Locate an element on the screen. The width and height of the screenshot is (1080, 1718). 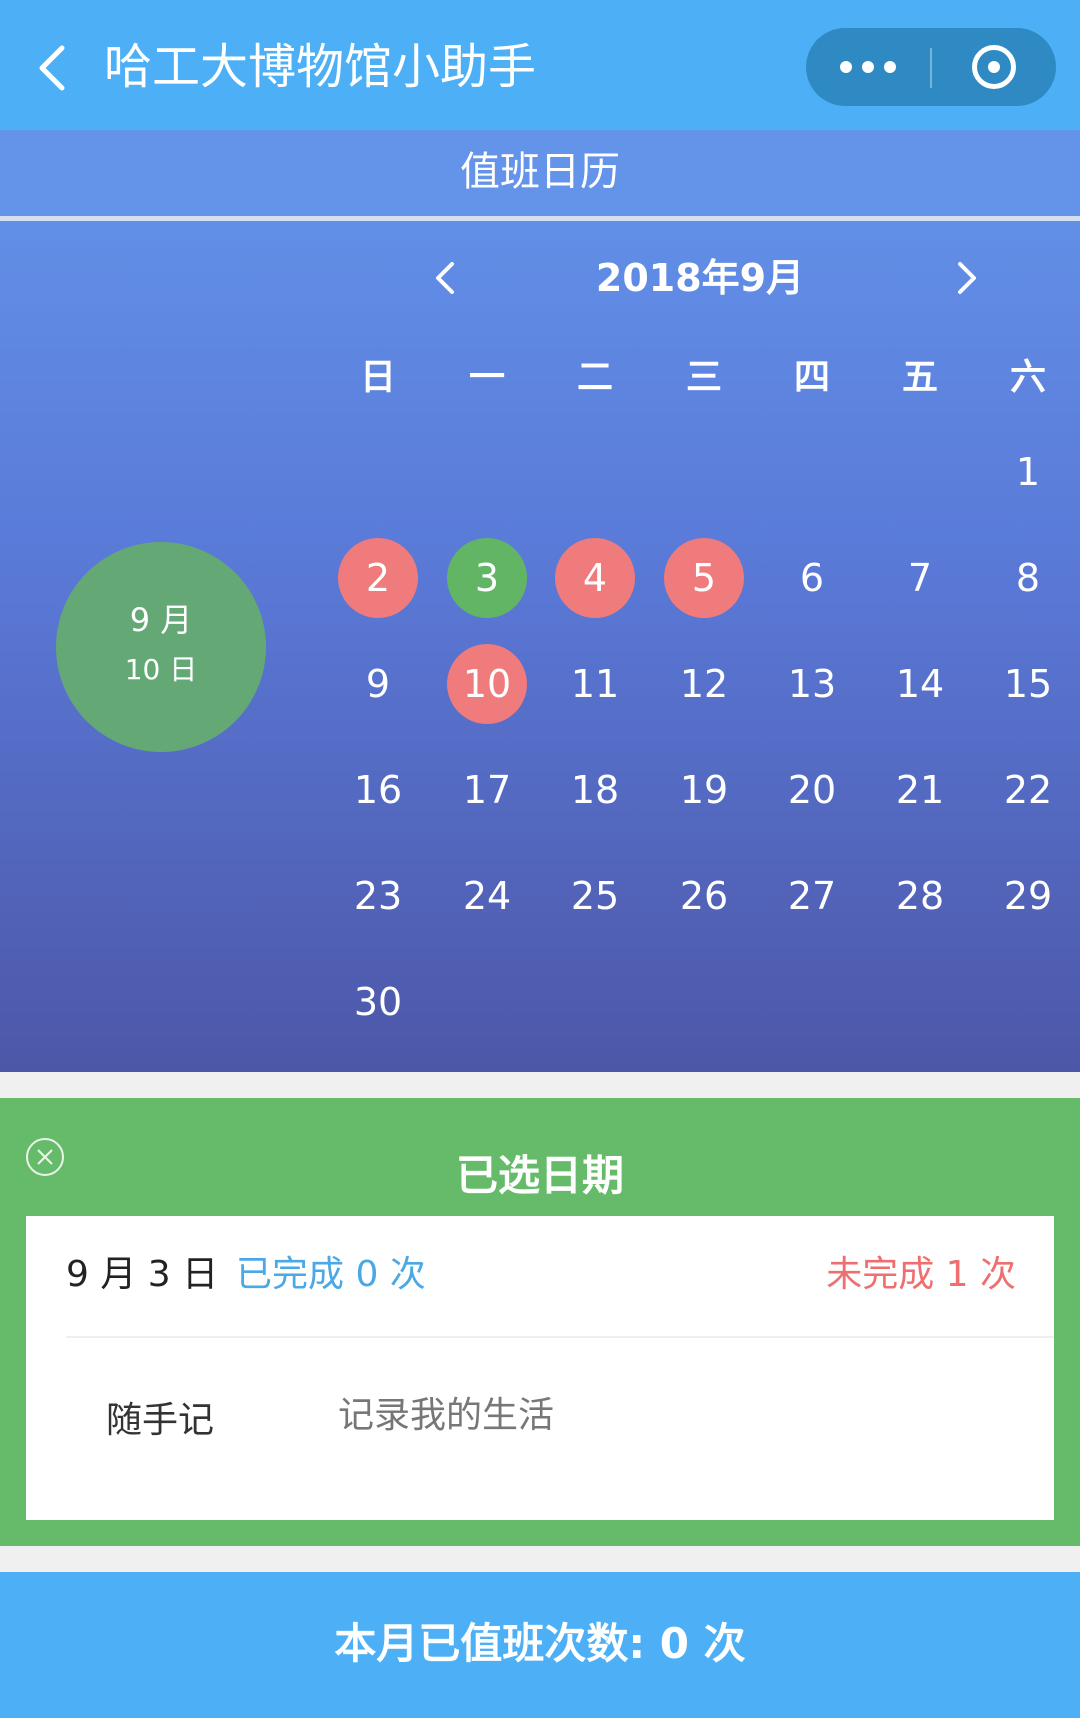
chevron-right-icon is located at coordinates (967, 278).